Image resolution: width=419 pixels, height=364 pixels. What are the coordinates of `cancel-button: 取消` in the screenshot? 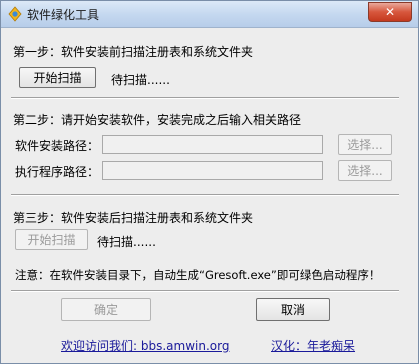 It's located at (293, 309).